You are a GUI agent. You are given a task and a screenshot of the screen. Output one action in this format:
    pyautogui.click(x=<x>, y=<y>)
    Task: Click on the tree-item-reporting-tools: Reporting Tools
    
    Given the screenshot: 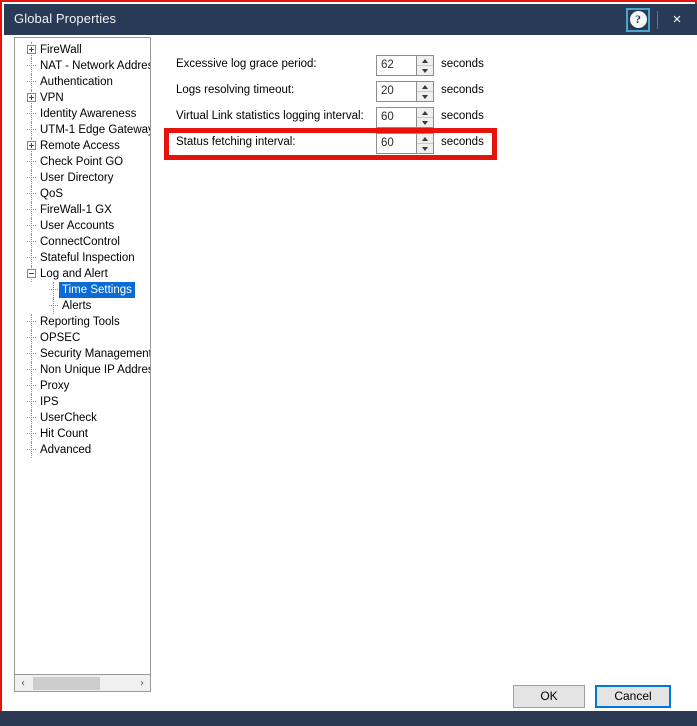 What is the action you would take?
    pyautogui.click(x=82, y=322)
    